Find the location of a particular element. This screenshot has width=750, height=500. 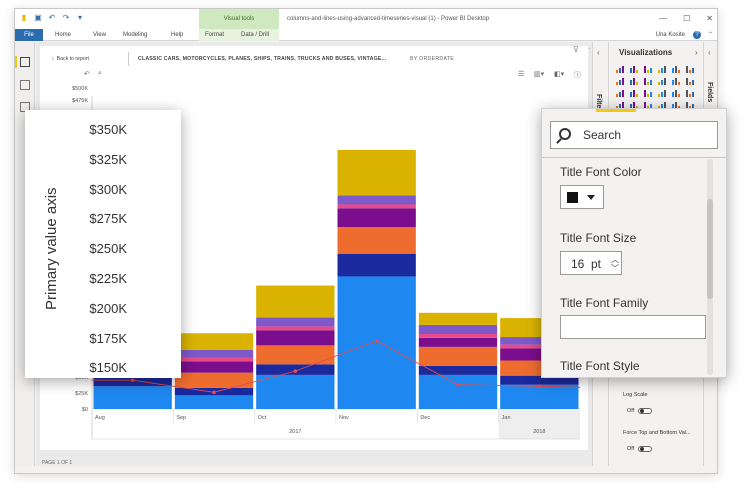

title-font-color-picker is located at coordinates (582, 197).